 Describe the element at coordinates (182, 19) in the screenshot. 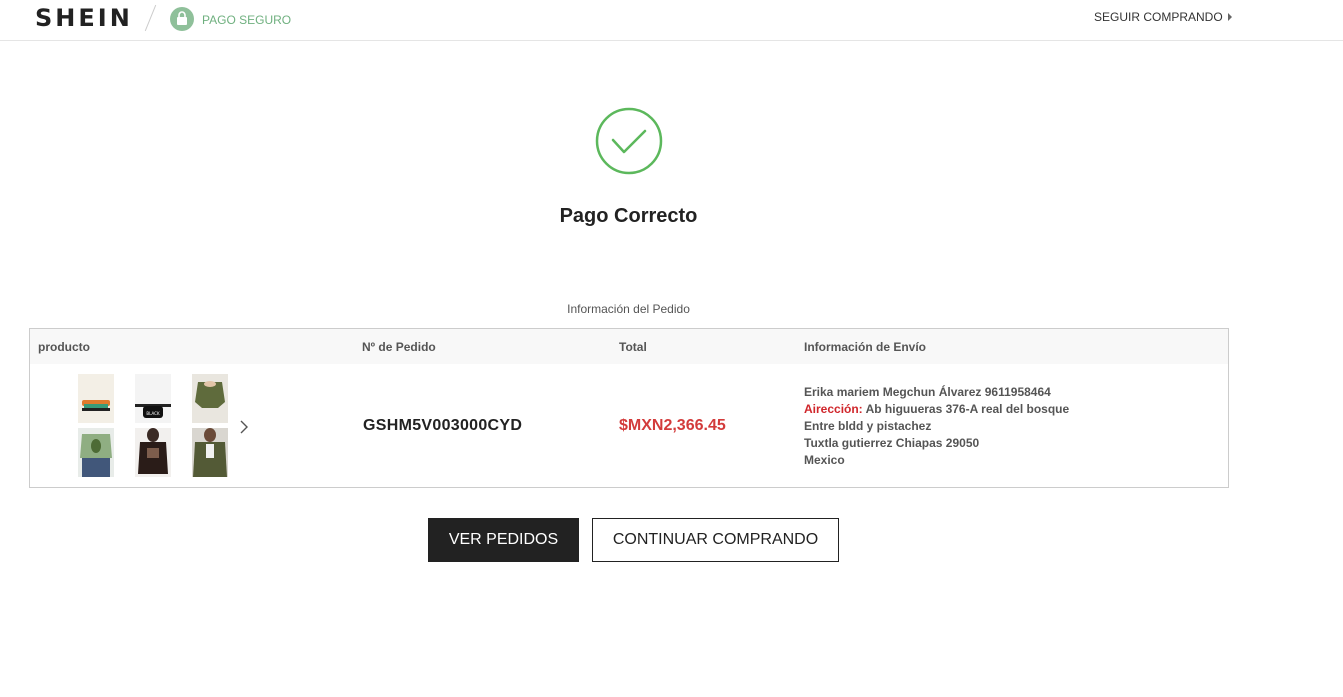

I see `lock-icon` at that location.